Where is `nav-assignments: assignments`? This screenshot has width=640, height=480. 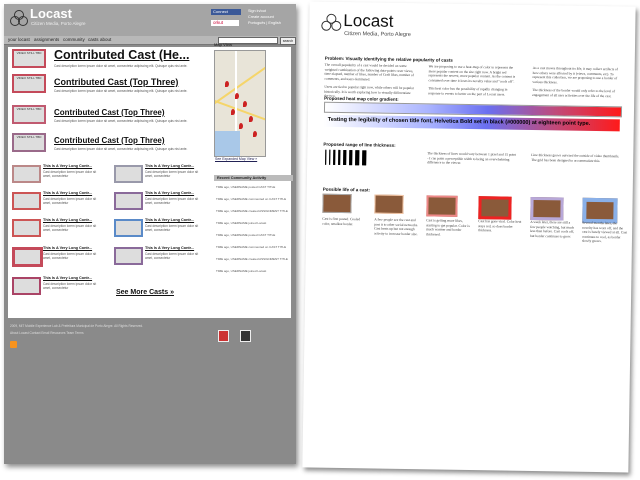
nav-assignments: assignments is located at coordinates (46, 39).